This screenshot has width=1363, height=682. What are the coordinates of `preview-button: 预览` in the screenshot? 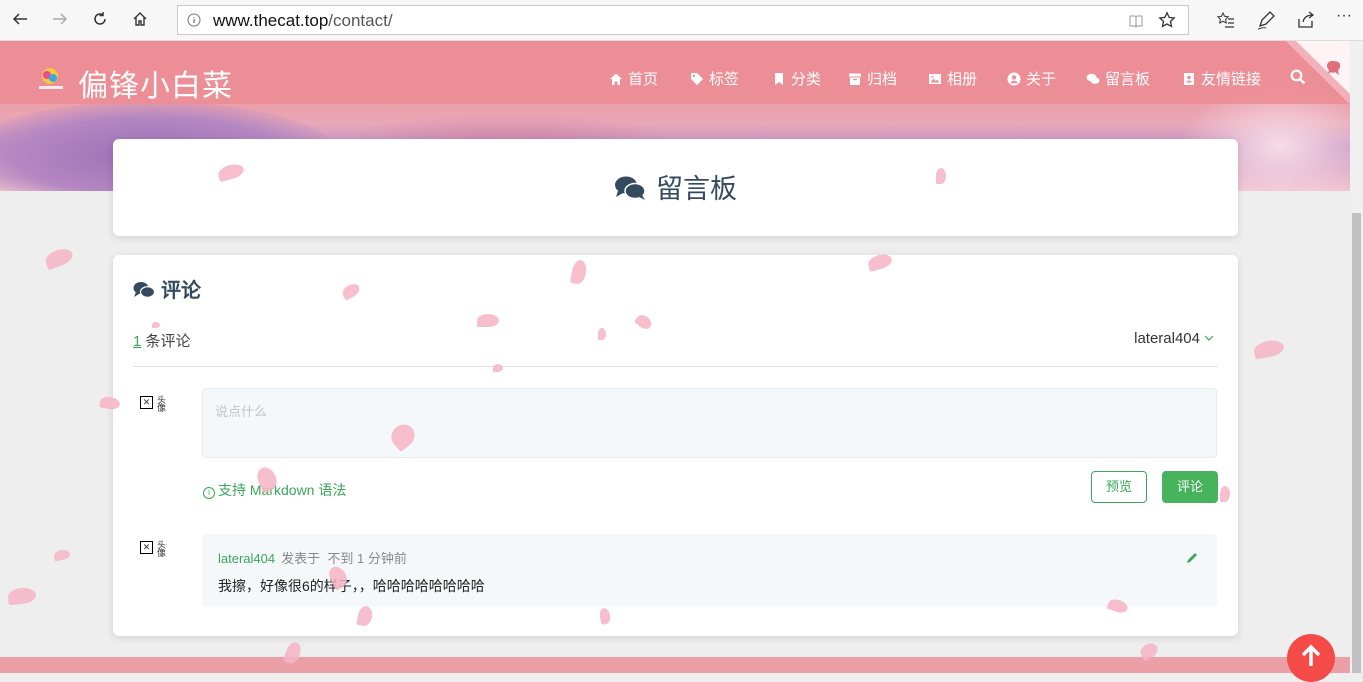 It's located at (1119, 487).